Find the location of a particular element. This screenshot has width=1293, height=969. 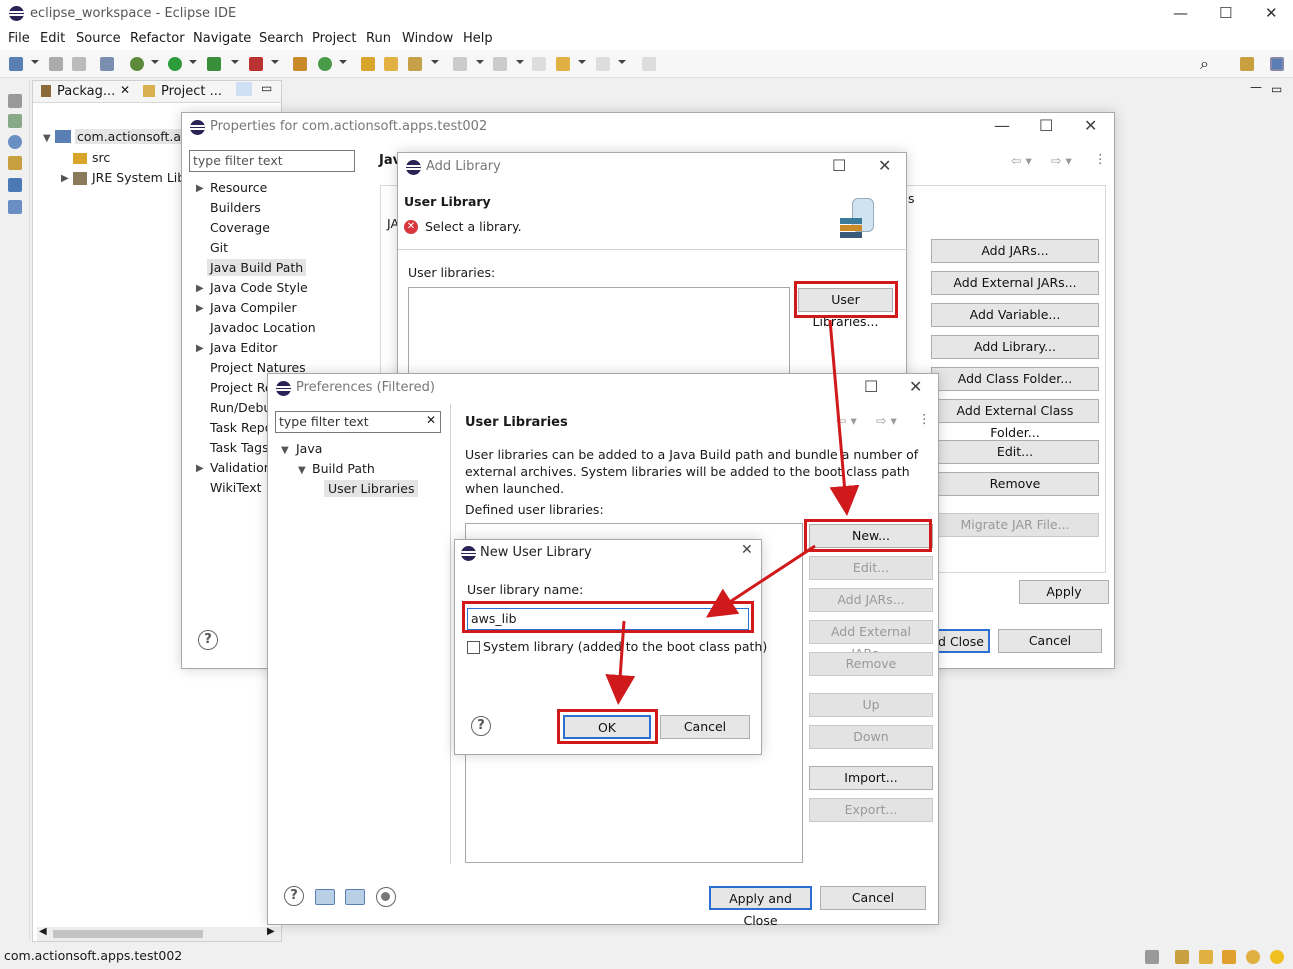

arrow-to-name-input is located at coordinates (760, 581).